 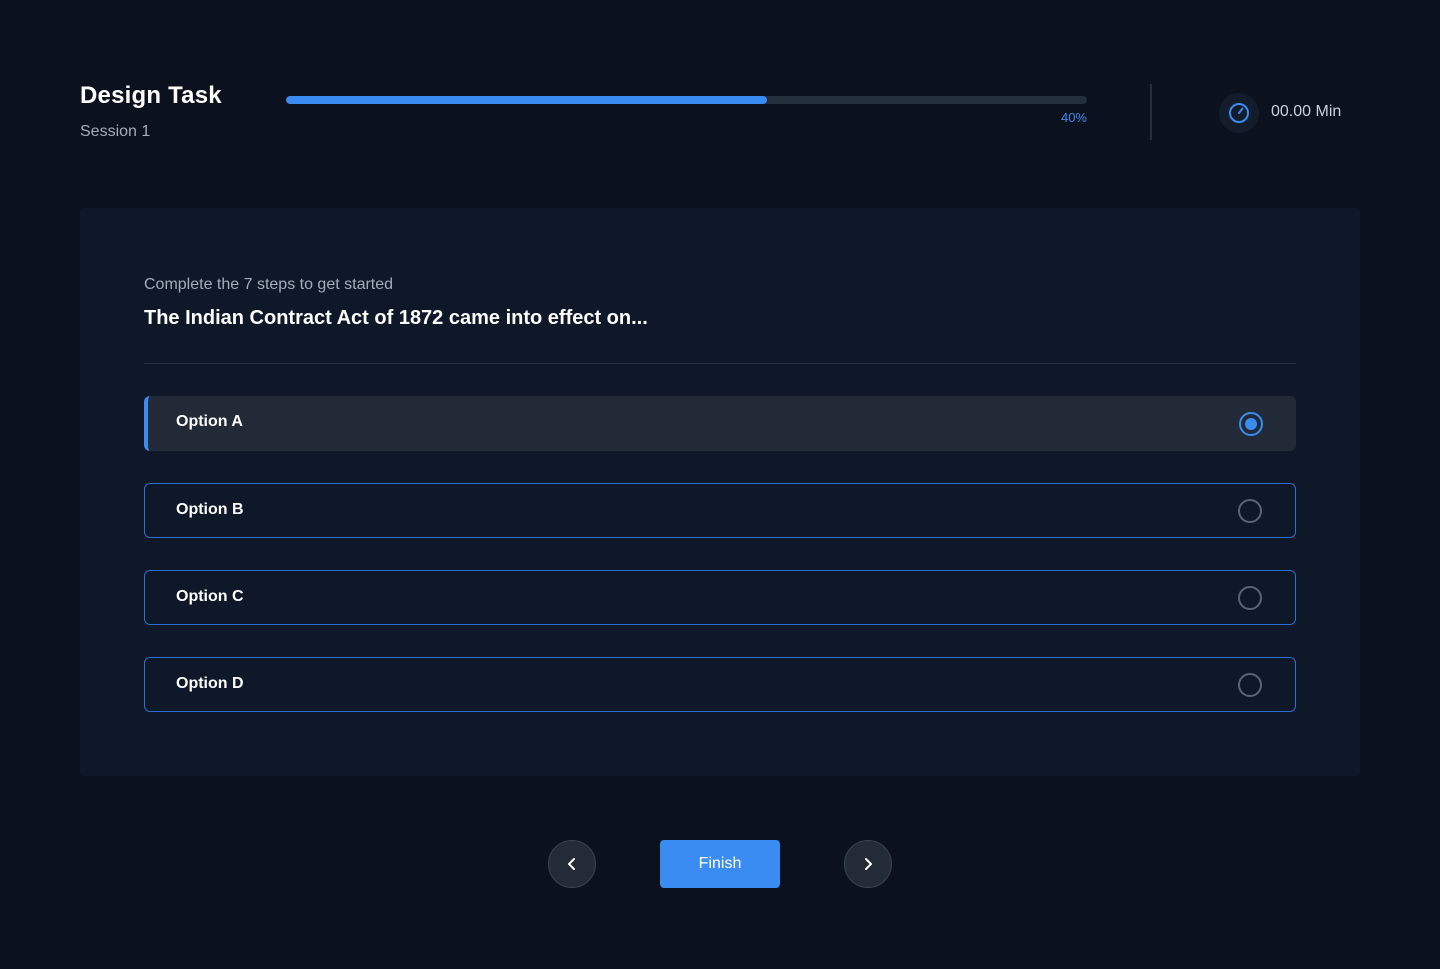 I want to click on option-label: Option D, so click(x=210, y=683).